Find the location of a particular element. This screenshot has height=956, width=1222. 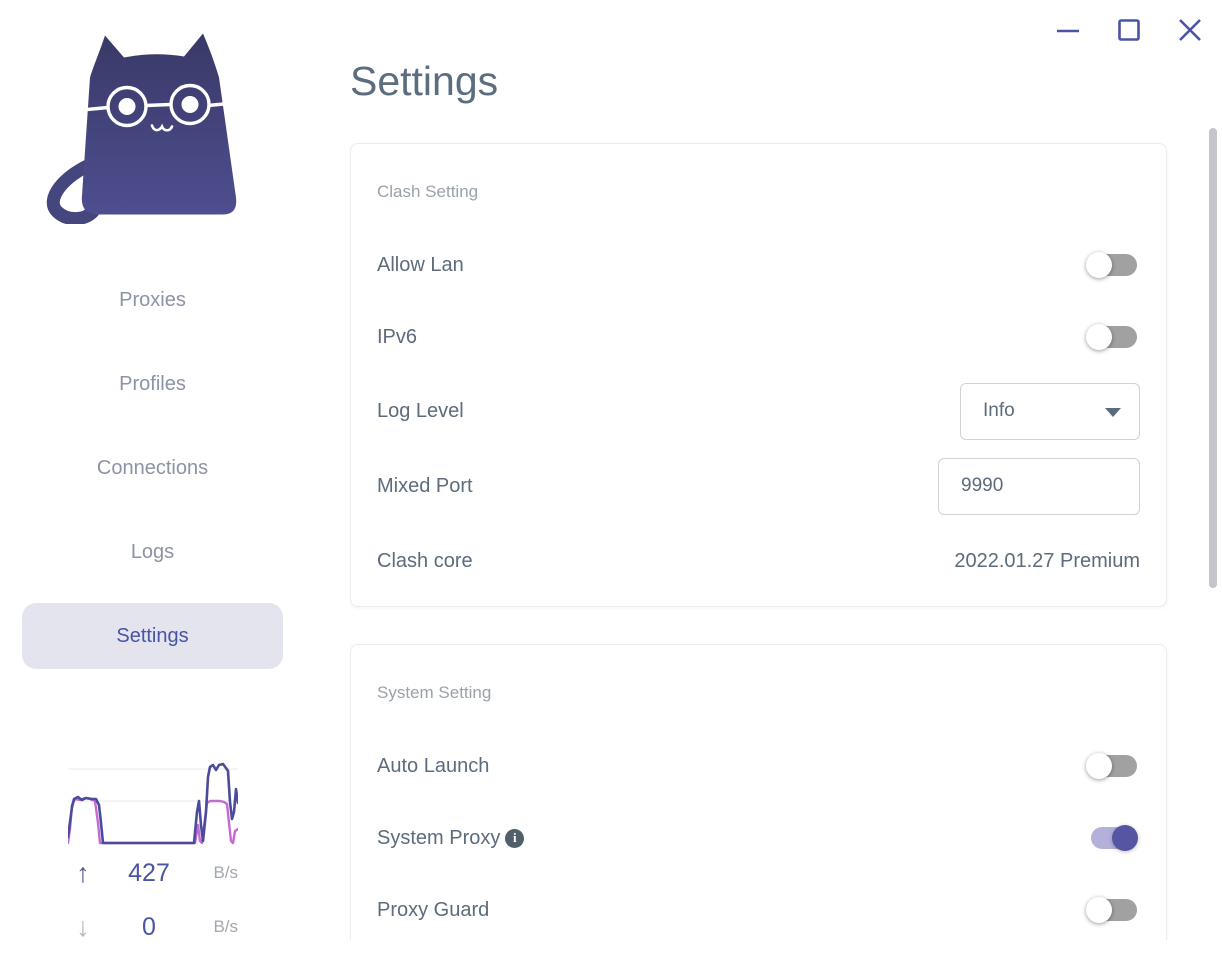

ipv6-toggle is located at coordinates (1112, 337).